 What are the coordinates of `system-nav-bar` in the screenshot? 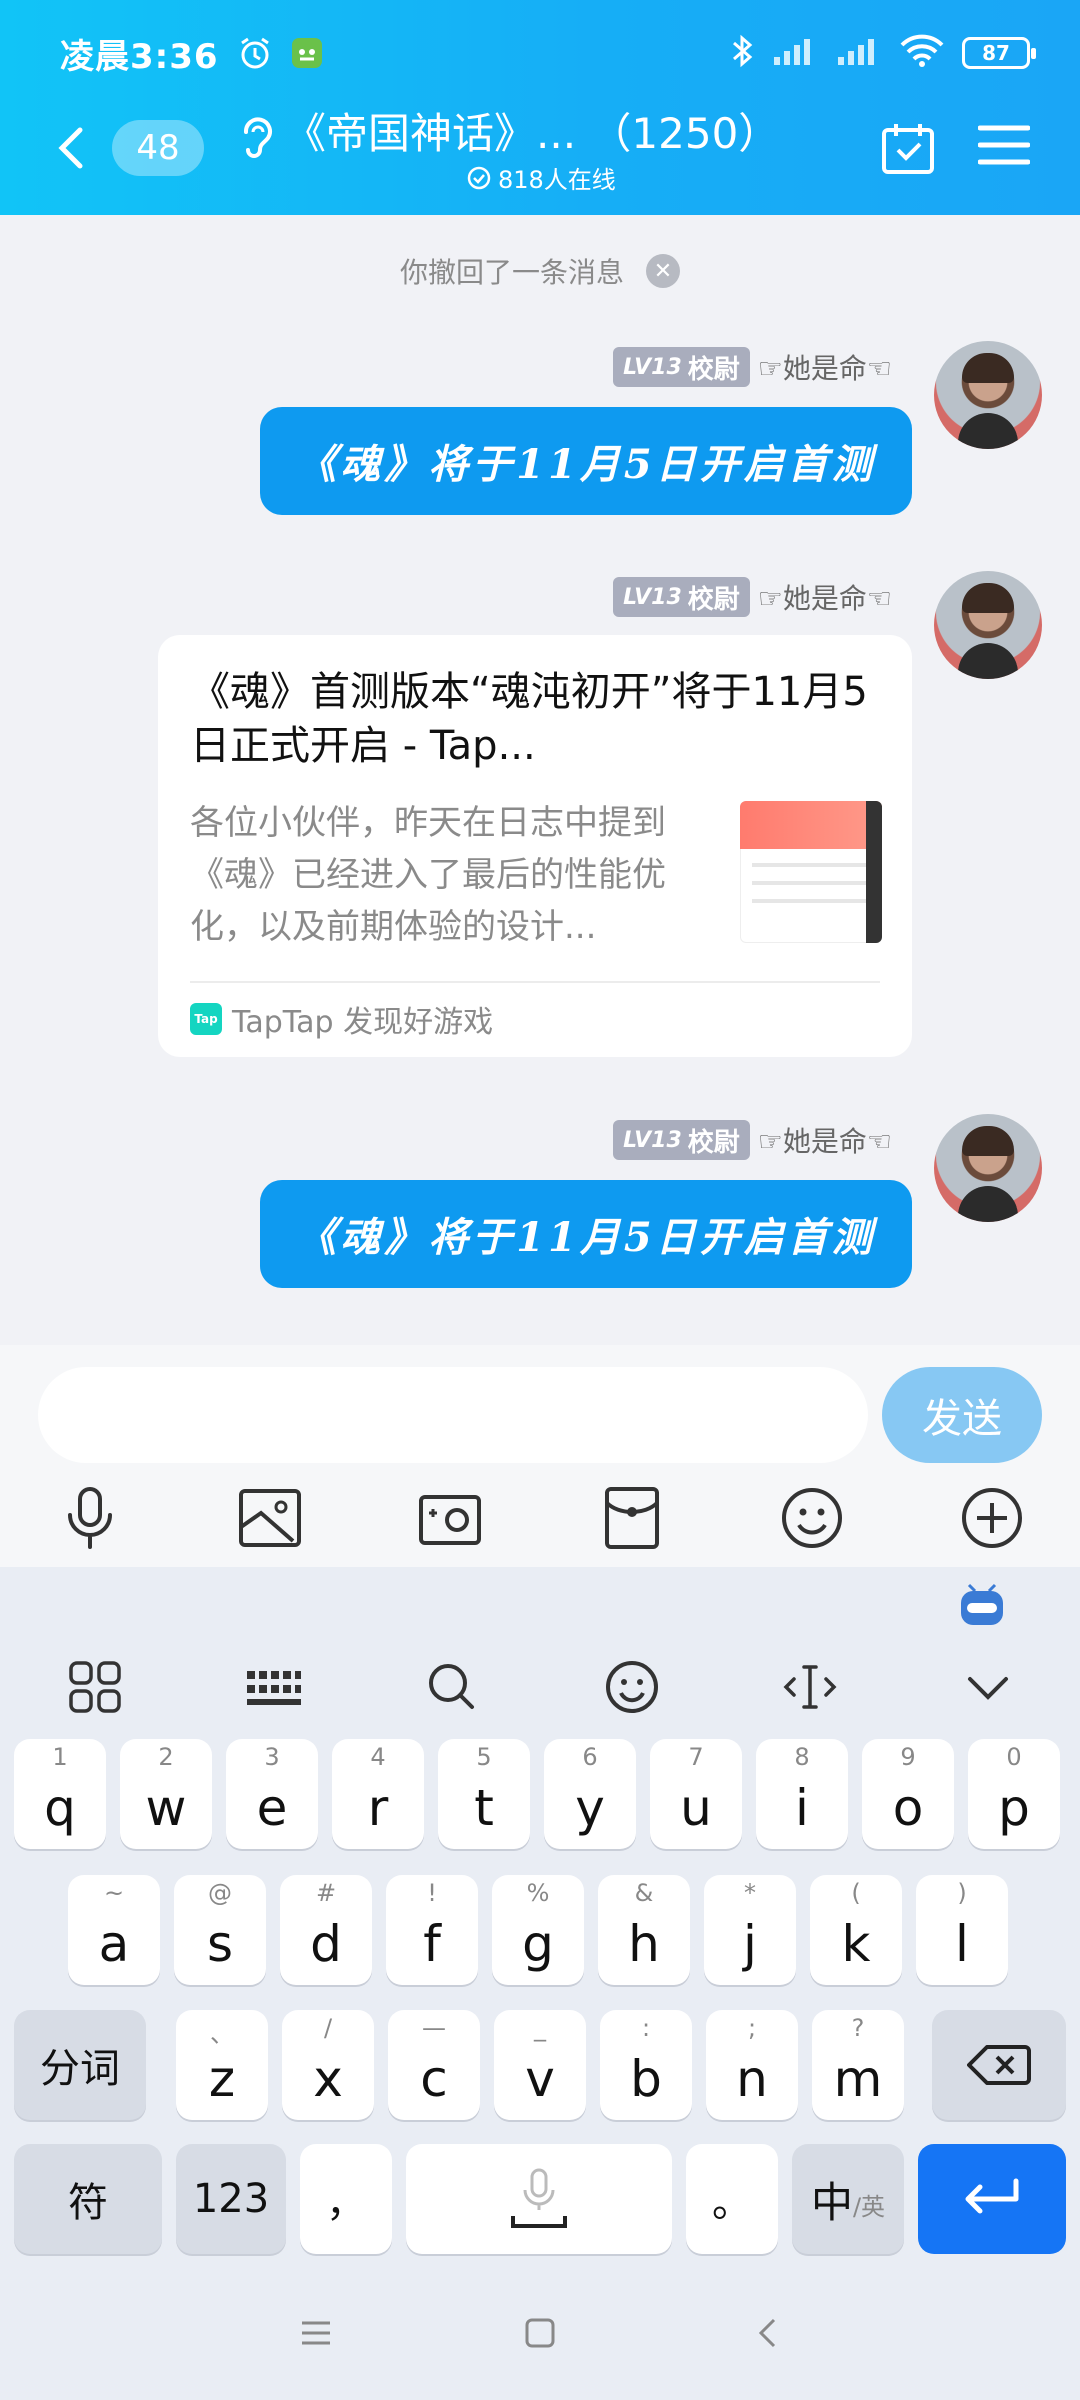 It's located at (540, 2335).